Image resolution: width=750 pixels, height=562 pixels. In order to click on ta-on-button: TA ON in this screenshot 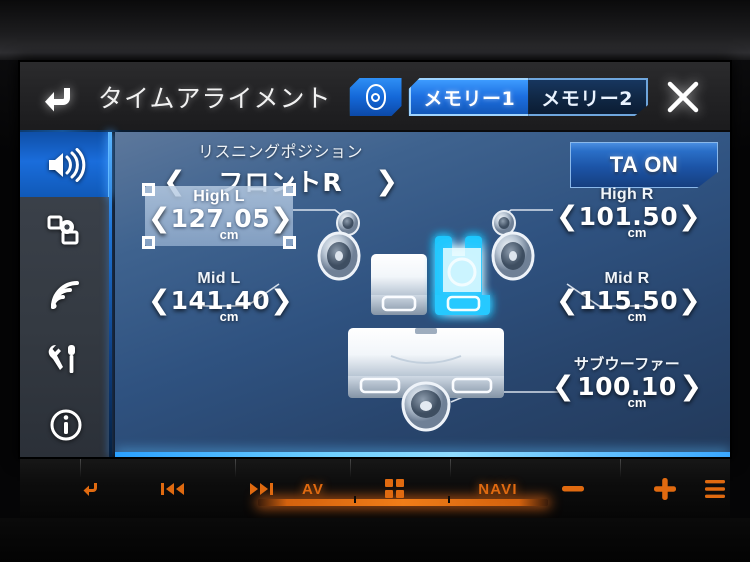, I will do `click(644, 165)`.